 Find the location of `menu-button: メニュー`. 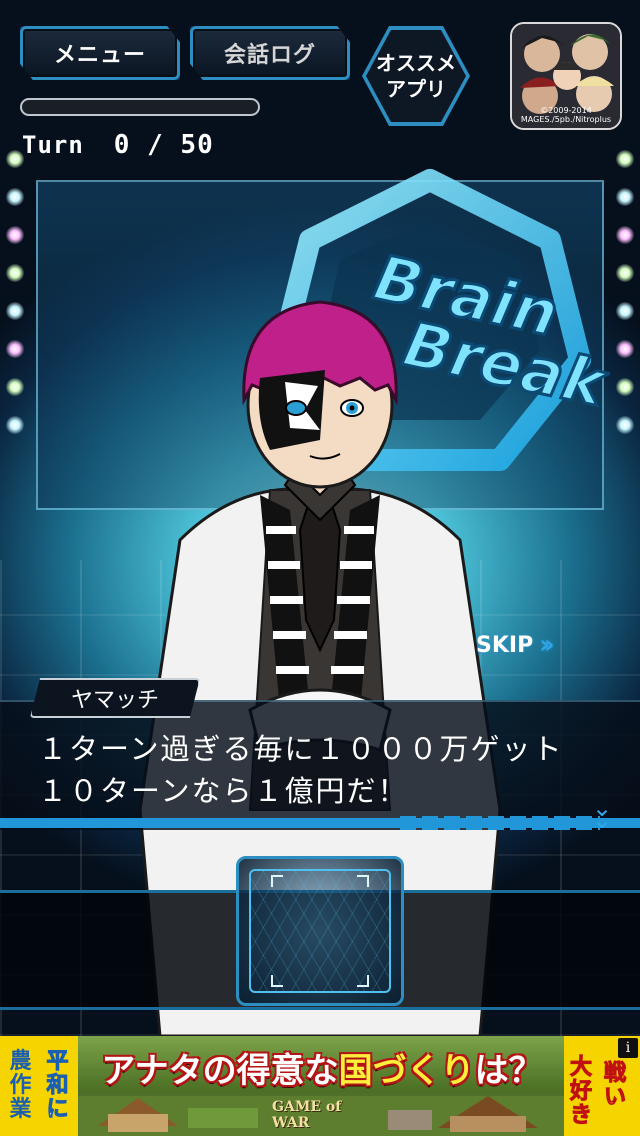

menu-button: メニュー is located at coordinates (100, 53).